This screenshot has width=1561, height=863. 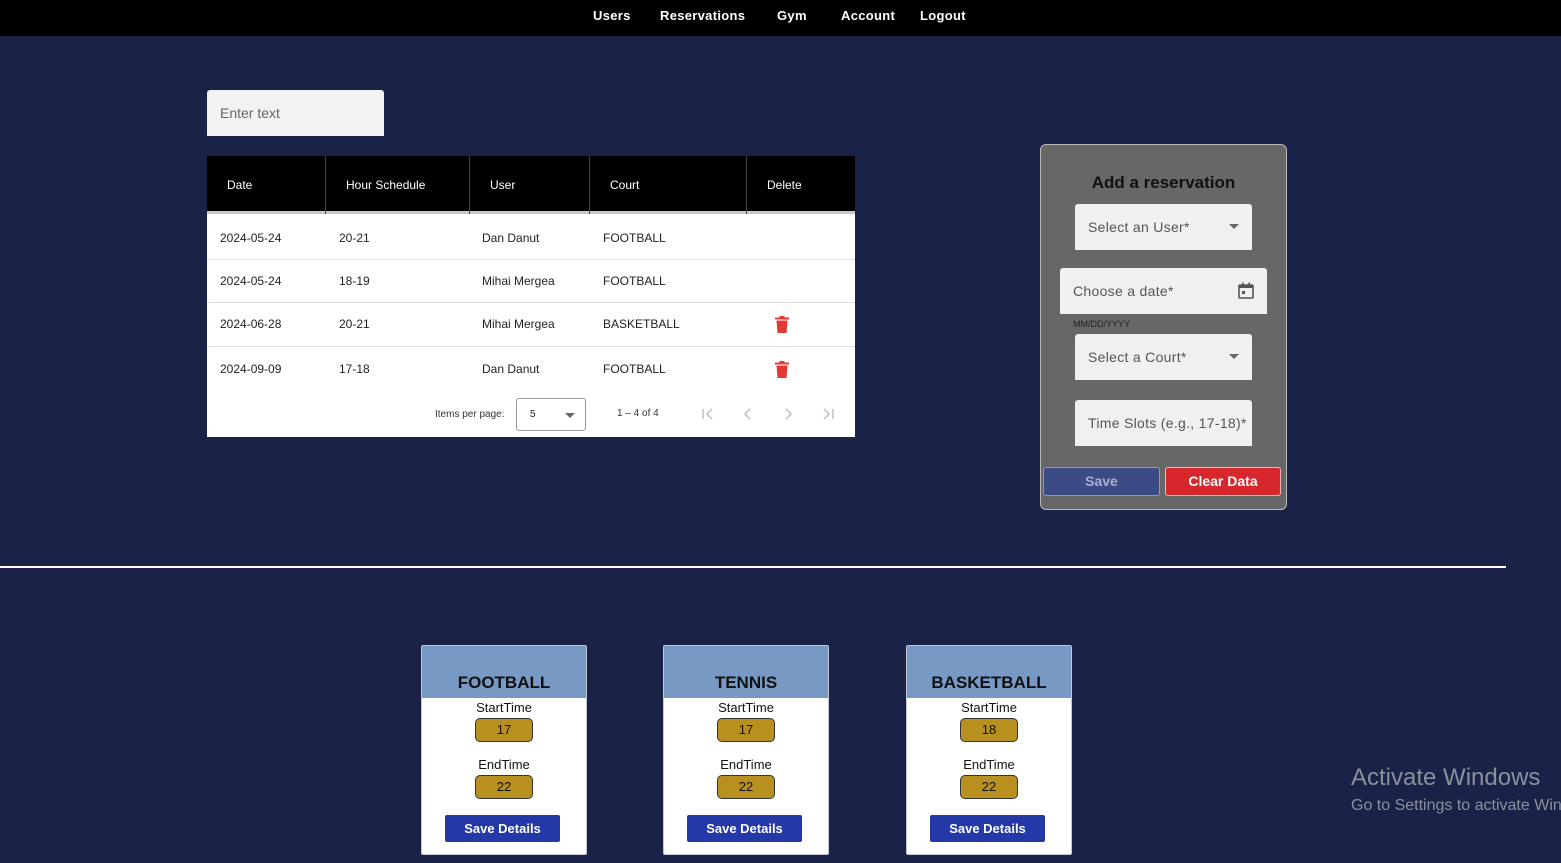 I want to click on table-row: 2024-05-24 20-21 Dan Danut FOOTBALL, so click(x=531, y=238).